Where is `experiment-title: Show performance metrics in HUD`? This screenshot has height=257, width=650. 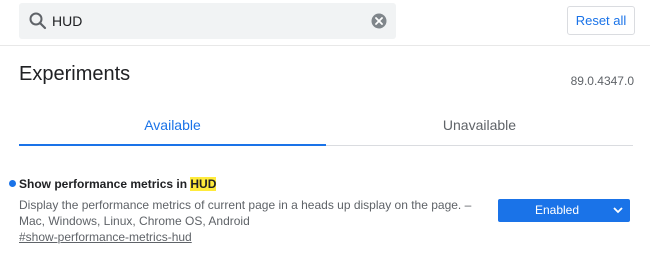 experiment-title: Show performance metrics in HUD is located at coordinates (118, 184).